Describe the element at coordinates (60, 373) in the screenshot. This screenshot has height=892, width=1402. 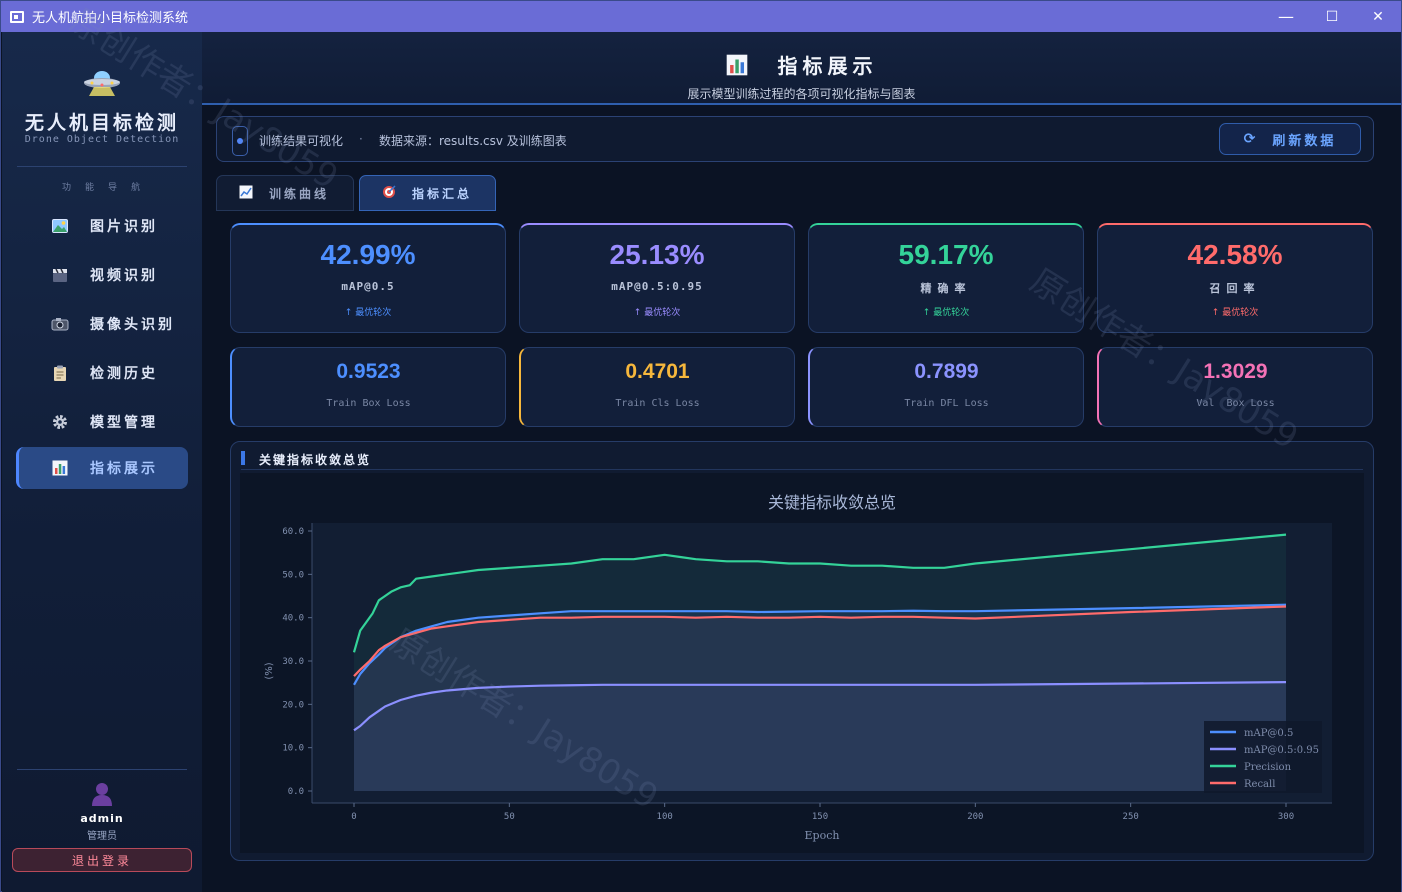
I see `clipboard-icon` at that location.